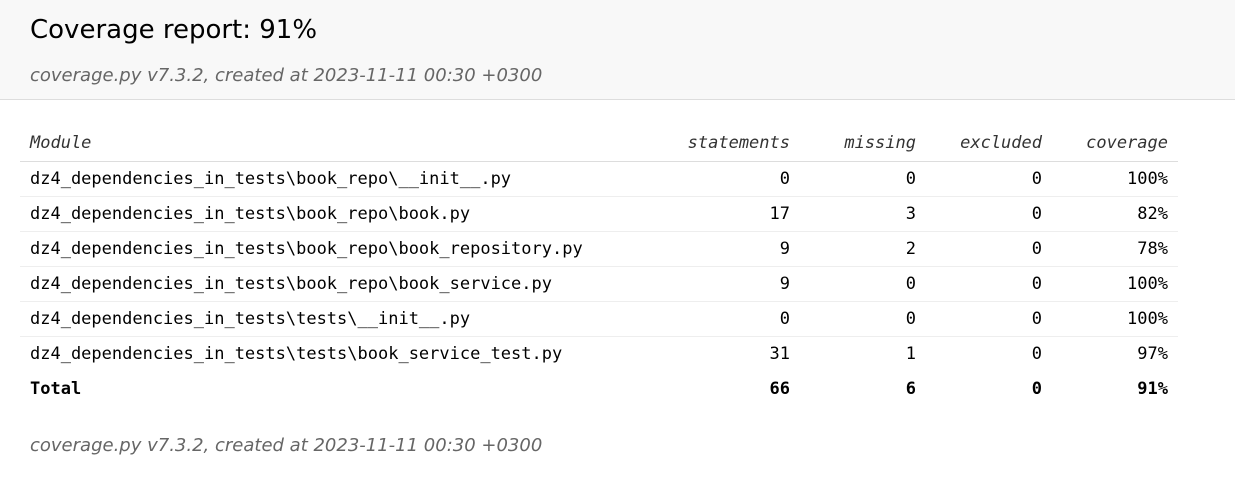 The width and height of the screenshot is (1235, 500). What do you see at coordinates (863, 214) in the screenshot?
I see `missing-cell: 3` at bounding box center [863, 214].